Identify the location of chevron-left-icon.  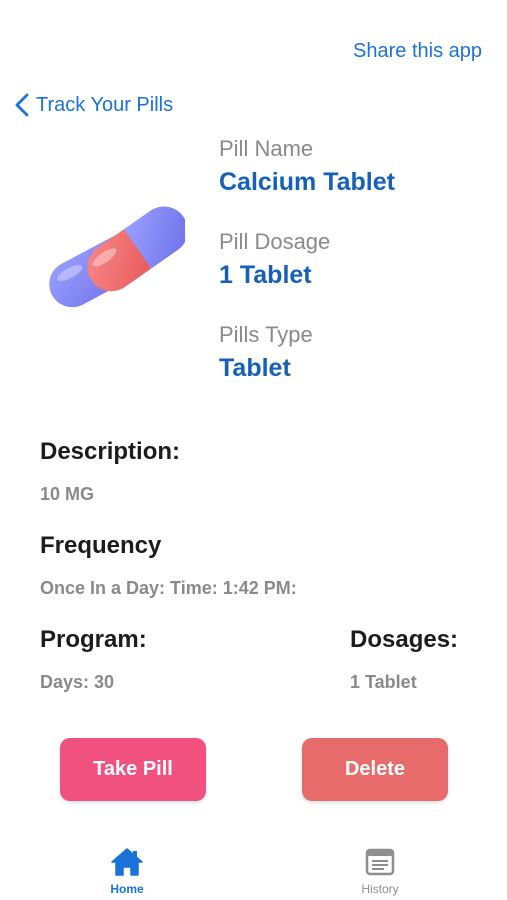
(22, 105).